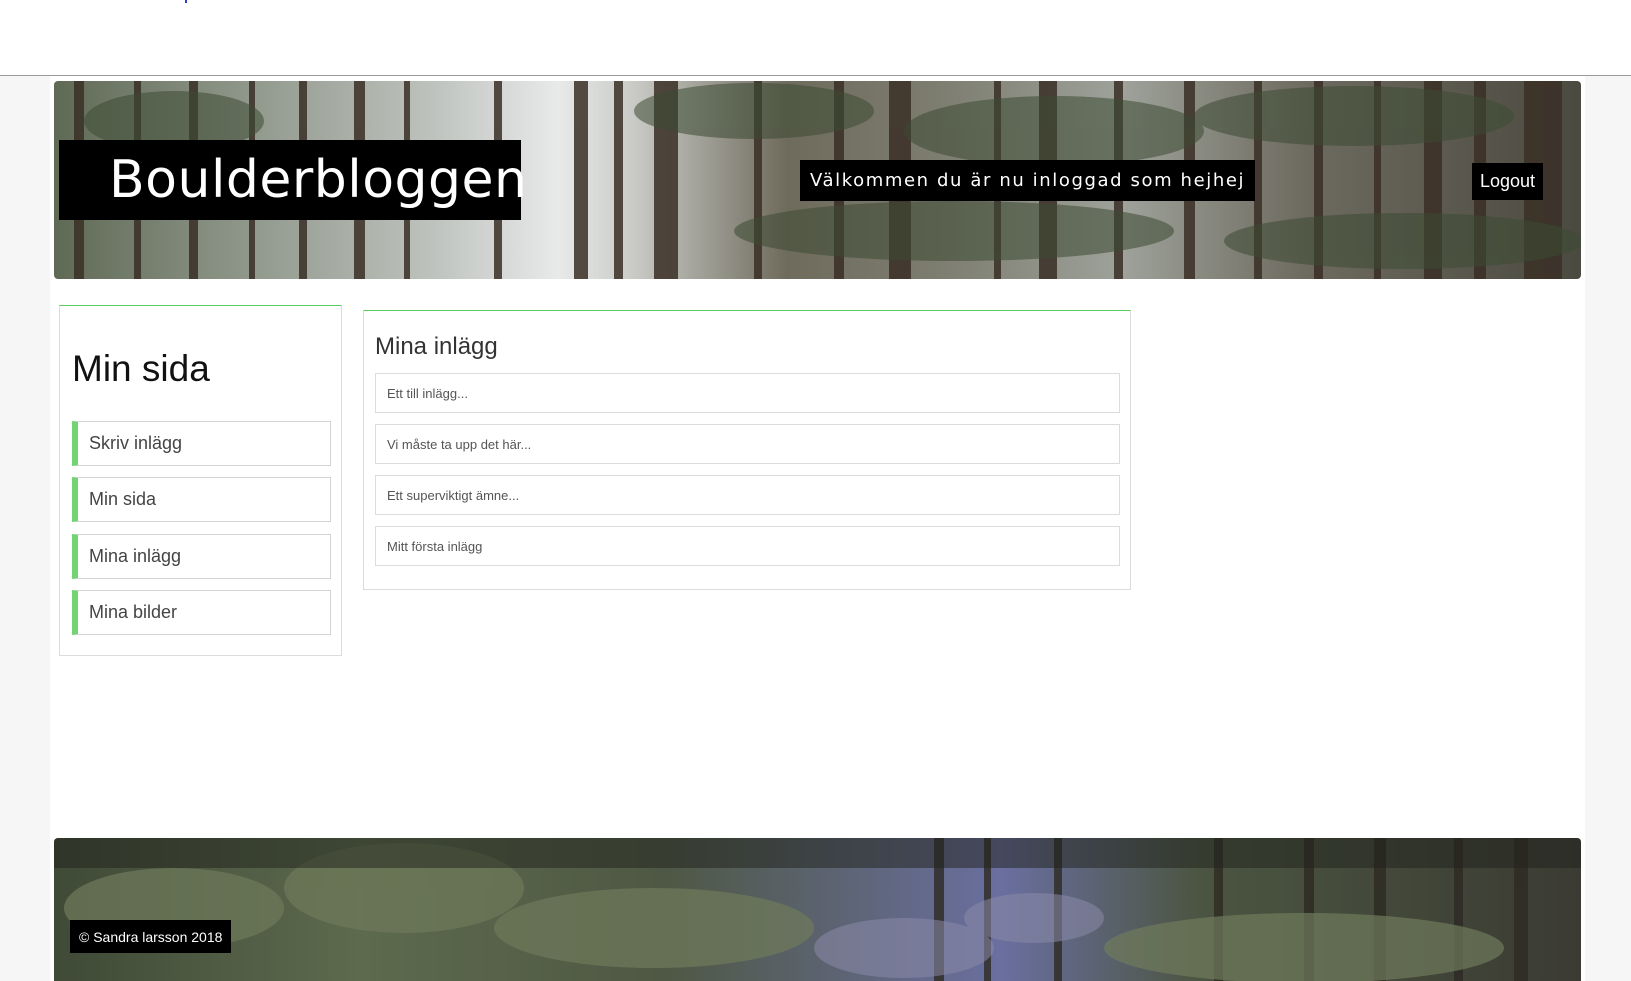 The height and width of the screenshot is (981, 1631). What do you see at coordinates (201, 443) in the screenshot?
I see `sidebar-item-write-post: Skriv inlägg` at bounding box center [201, 443].